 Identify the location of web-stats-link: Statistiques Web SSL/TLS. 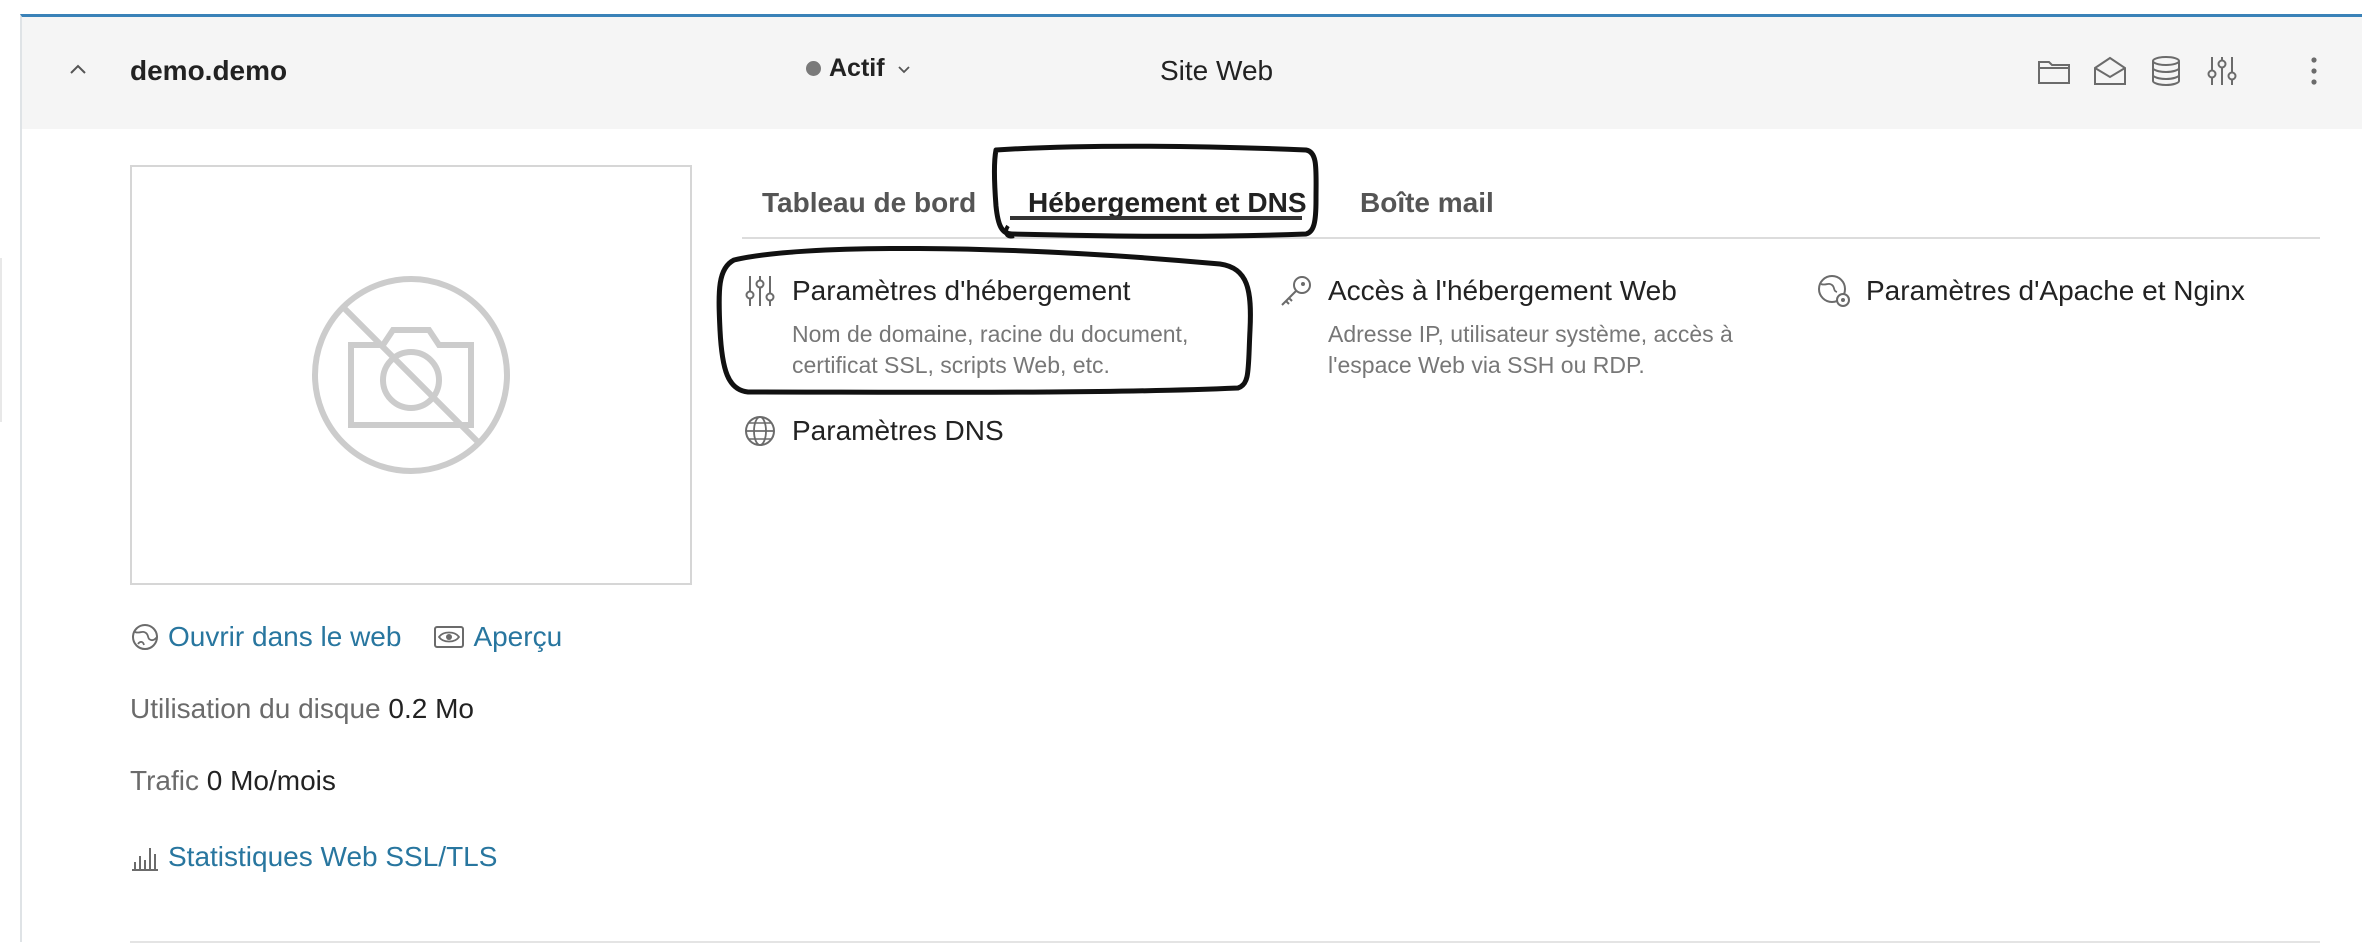
(313, 857).